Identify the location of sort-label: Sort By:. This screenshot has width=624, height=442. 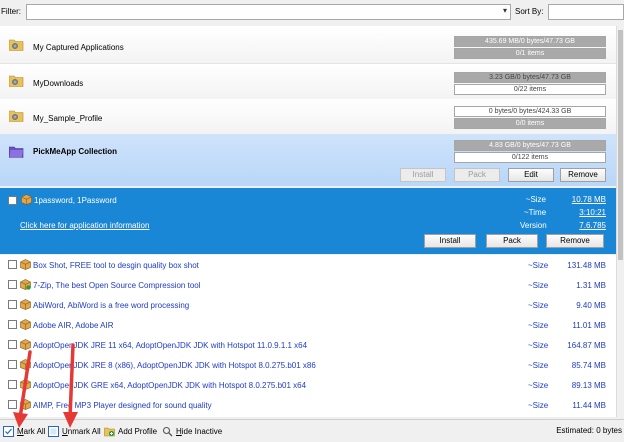
(529, 11).